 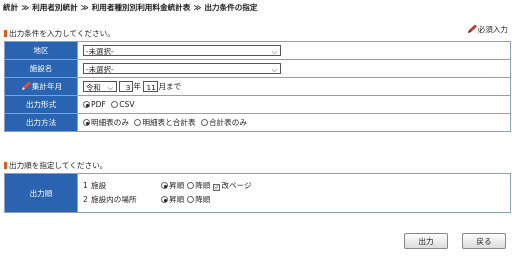 I want to click on method-total-only-option: 合計表のみ, so click(x=223, y=122).